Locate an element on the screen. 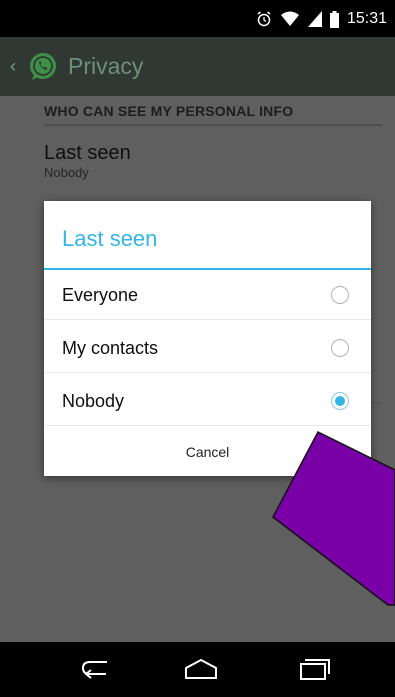 Image resolution: width=395 pixels, height=697 pixels. purple-annotation-shape is located at coordinates (333, 518).